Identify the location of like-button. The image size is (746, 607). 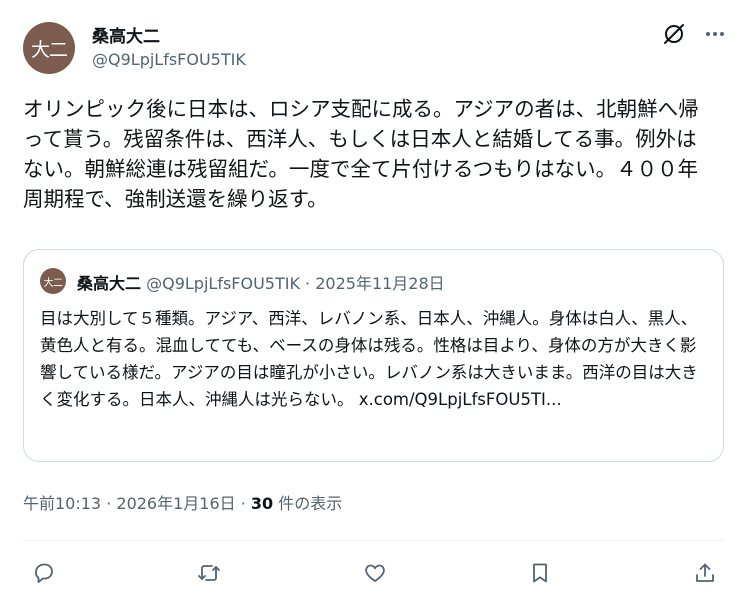
(375, 573).